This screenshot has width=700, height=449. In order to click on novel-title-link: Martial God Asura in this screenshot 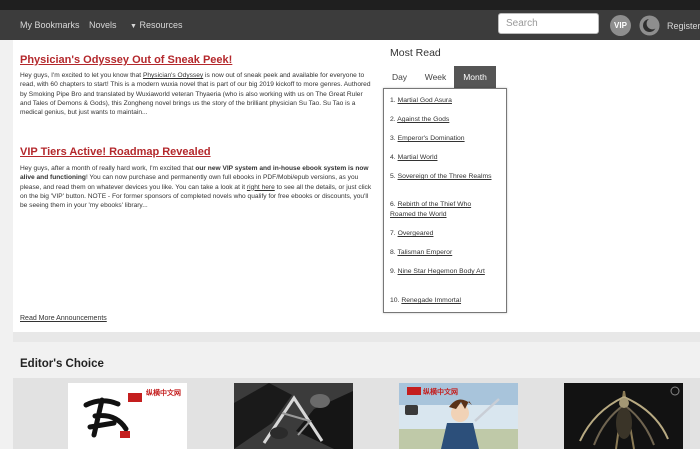, I will do `click(425, 100)`.